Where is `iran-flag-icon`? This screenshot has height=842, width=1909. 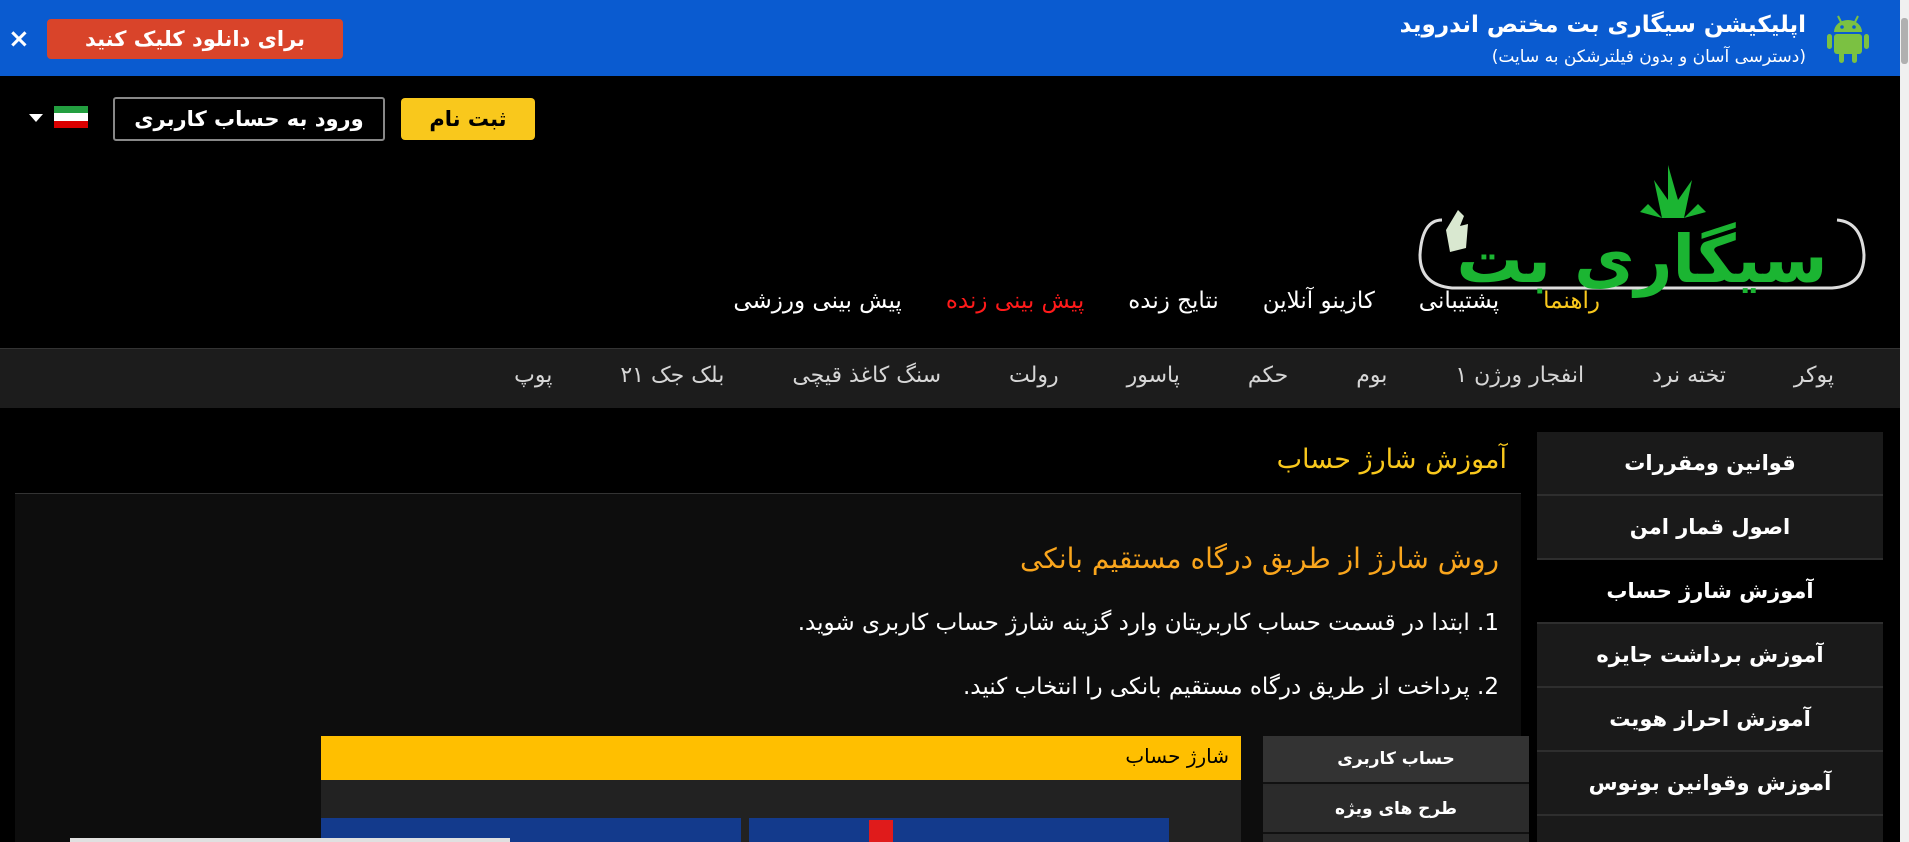
iran-flag-icon is located at coordinates (71, 117).